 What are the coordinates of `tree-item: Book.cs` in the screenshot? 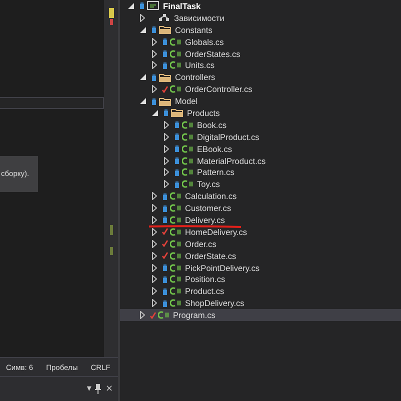 It's located at (260, 124).